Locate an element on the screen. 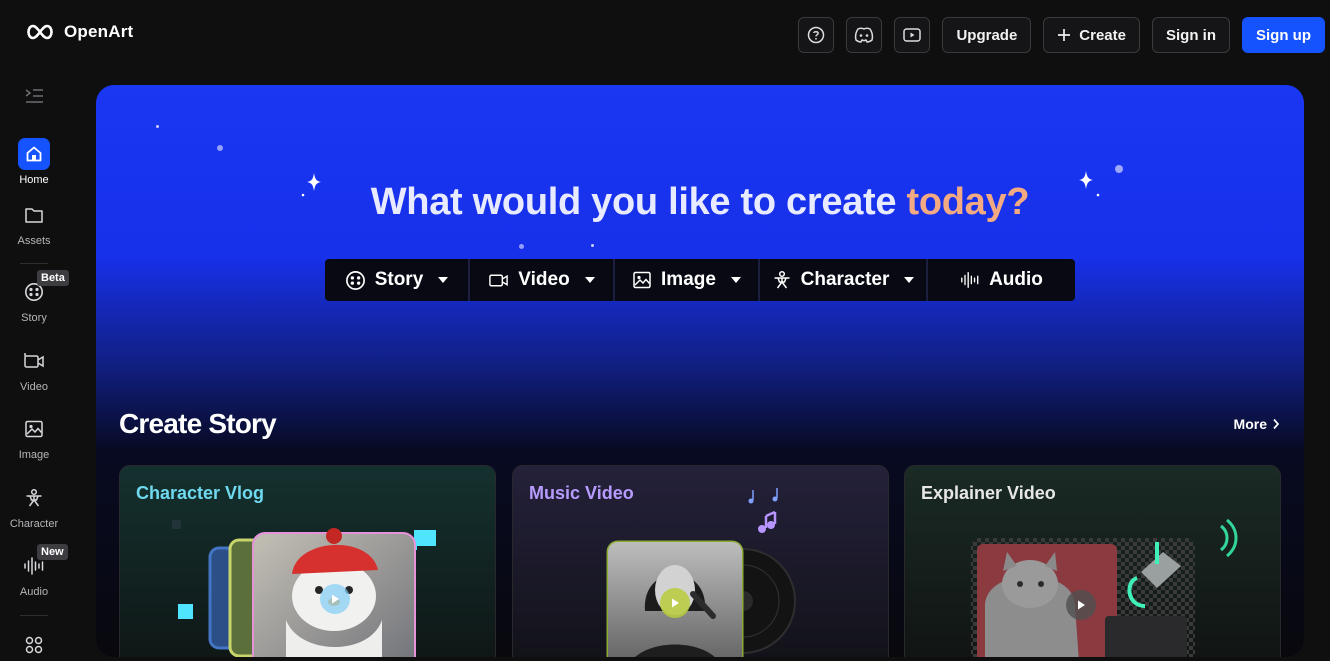  story-card-explainer-video: Explainer Video is located at coordinates (1092, 561).